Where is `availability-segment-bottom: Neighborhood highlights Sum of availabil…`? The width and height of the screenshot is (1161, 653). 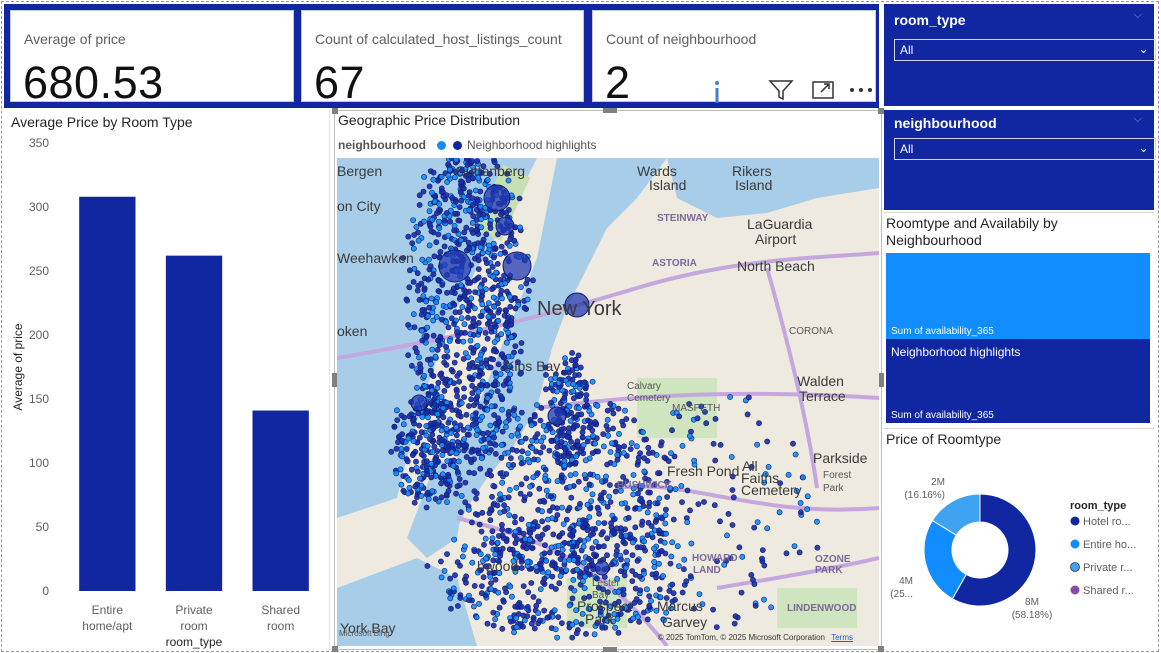
availability-segment-bottom: Neighborhood highlights Sum of availabil… is located at coordinates (1018, 381).